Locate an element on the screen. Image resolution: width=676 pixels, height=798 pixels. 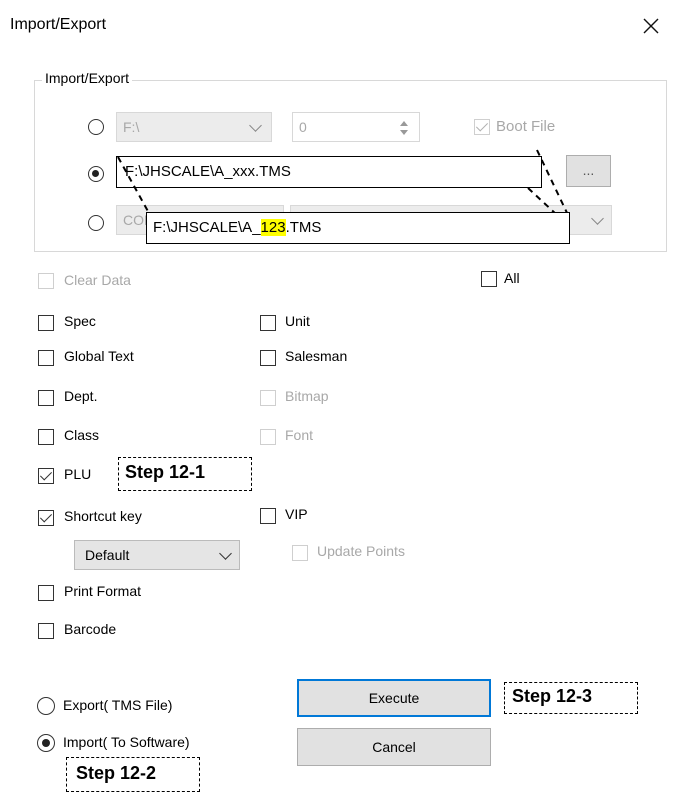
barcode-checkbox is located at coordinates (46, 631).